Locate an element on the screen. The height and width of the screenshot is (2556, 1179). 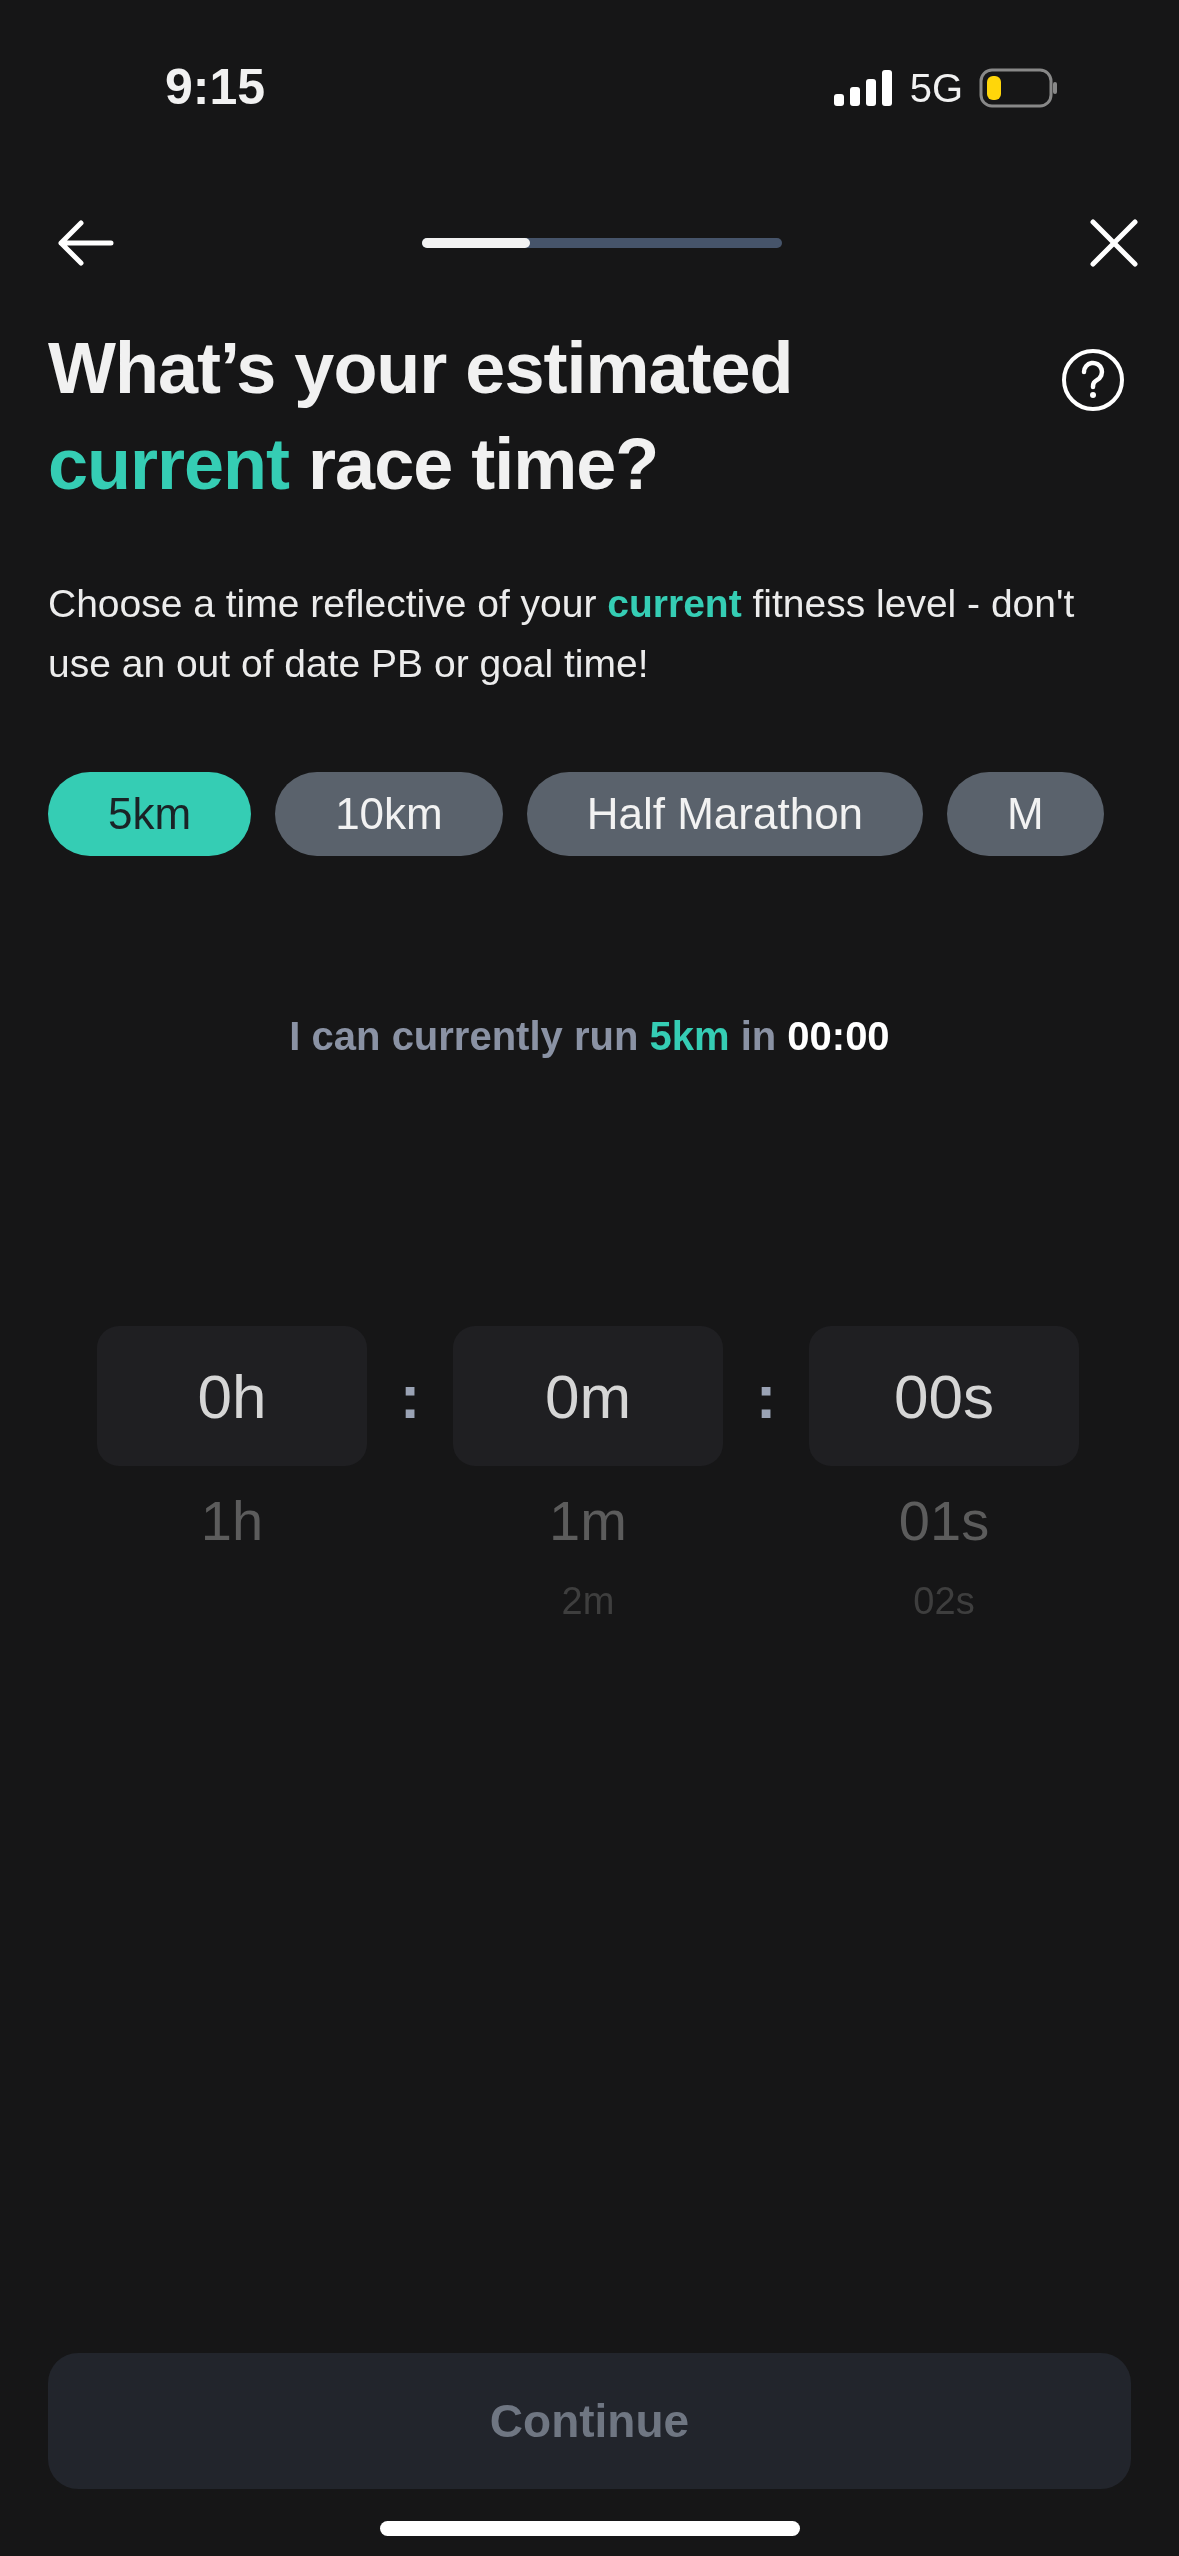
network-label: 5G is located at coordinates (936, 88).